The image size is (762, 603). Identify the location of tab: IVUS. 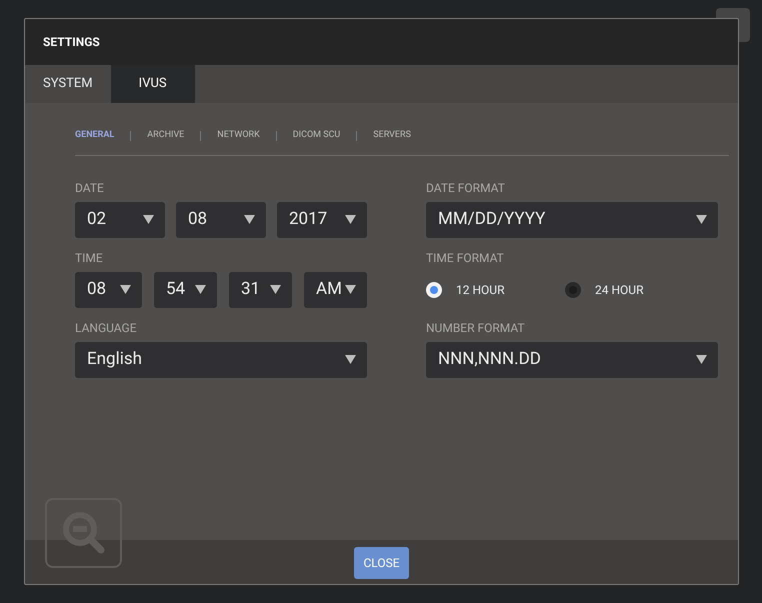
(152, 84).